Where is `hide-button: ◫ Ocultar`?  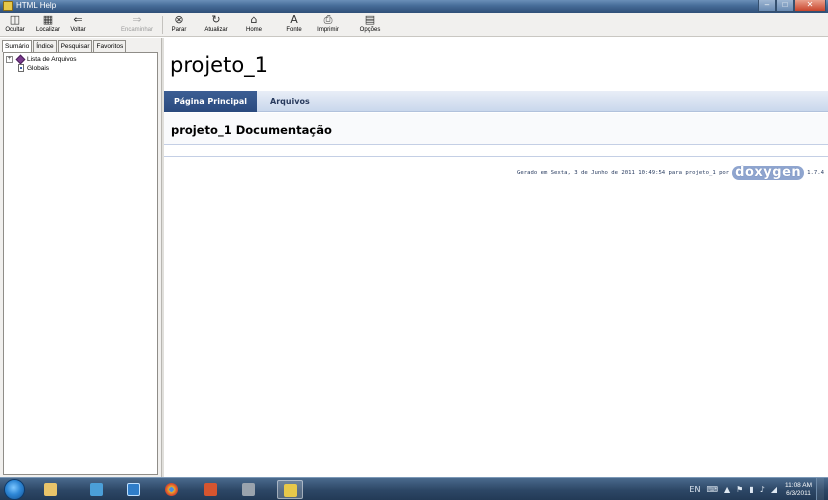
hide-button: ◫ Ocultar is located at coordinates (15, 23).